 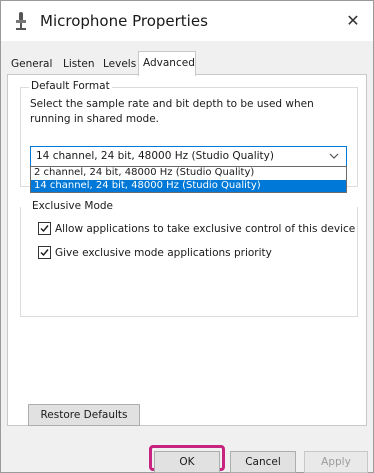 What do you see at coordinates (167, 63) in the screenshot?
I see `tab-advanced: Advanced` at bounding box center [167, 63].